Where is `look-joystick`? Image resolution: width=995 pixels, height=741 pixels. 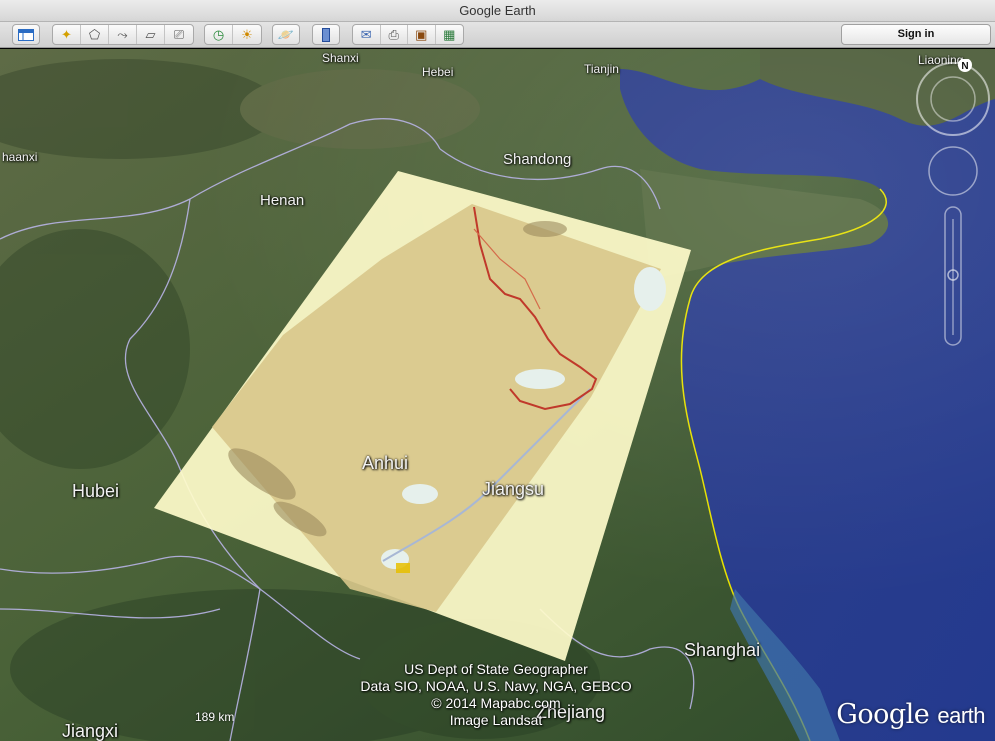 look-joystick is located at coordinates (953, 99).